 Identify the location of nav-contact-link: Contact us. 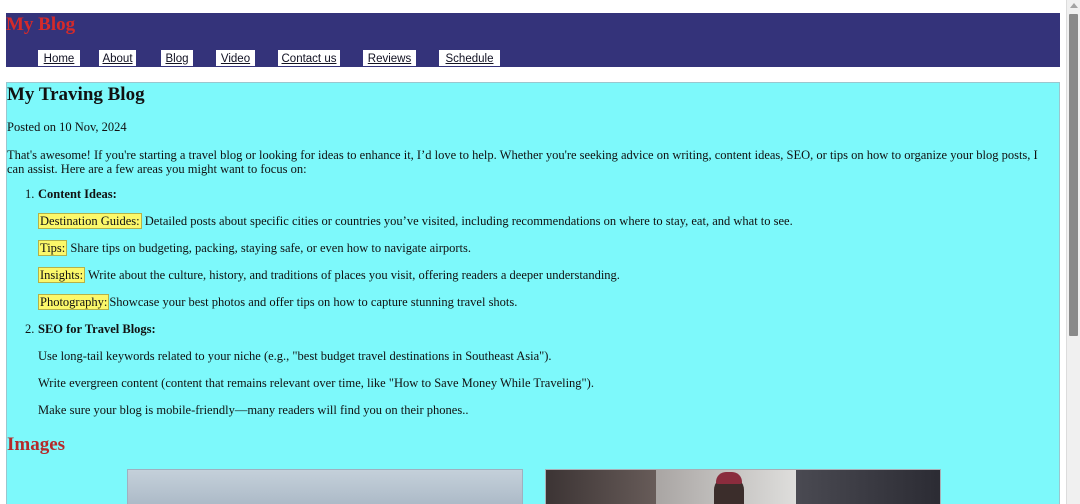
(309, 58).